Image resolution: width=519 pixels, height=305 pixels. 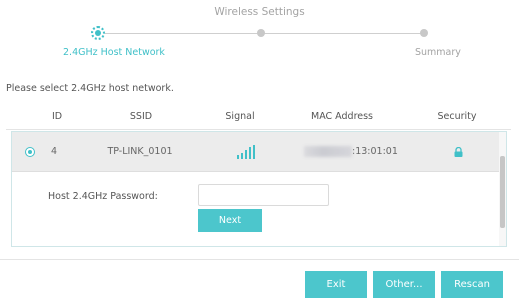 What do you see at coordinates (472, 284) in the screenshot?
I see `rescan-button: Rescan` at bounding box center [472, 284].